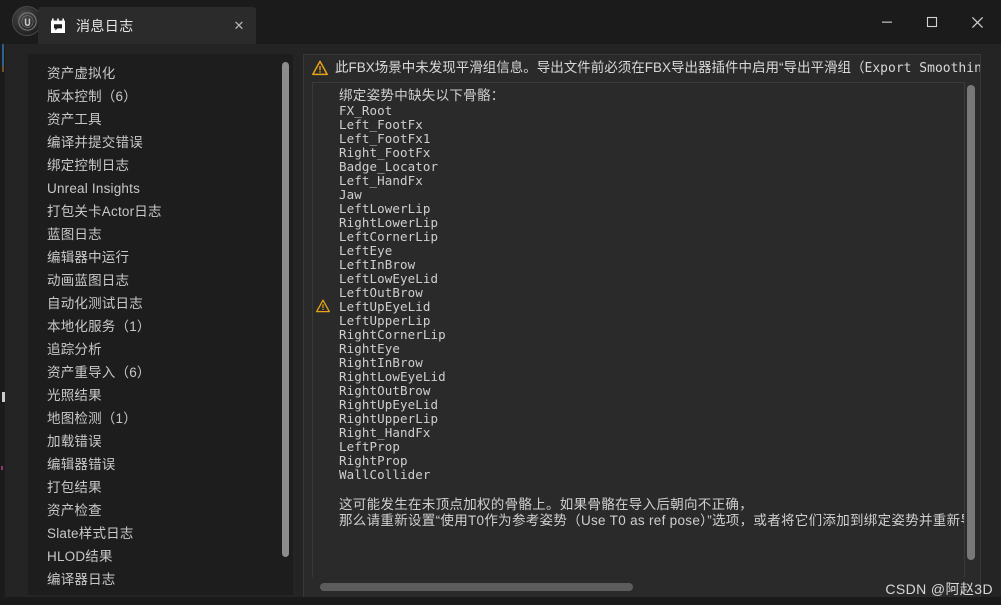 The height and width of the screenshot is (605, 1001). What do you see at coordinates (638, 166) in the screenshot?
I see `log-line: Badge_Locator` at bounding box center [638, 166].